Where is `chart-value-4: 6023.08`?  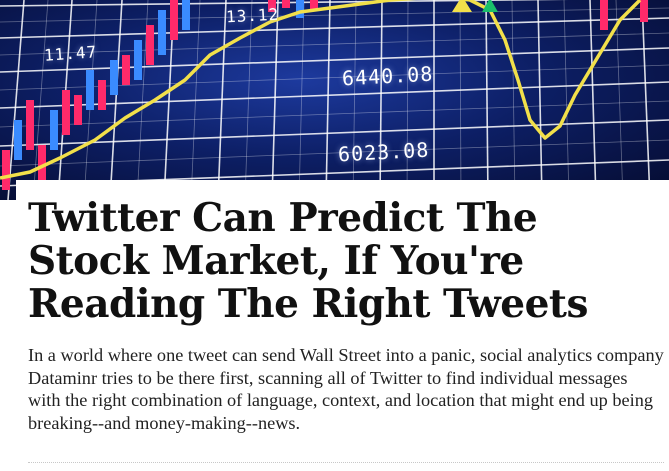
chart-value-4: 6023.08 is located at coordinates (383, 152).